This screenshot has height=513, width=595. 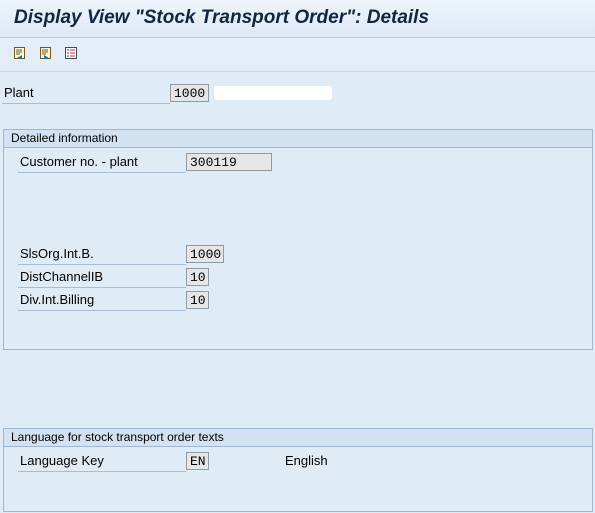 I want to click on previous-entry-button, so click(x=20, y=53).